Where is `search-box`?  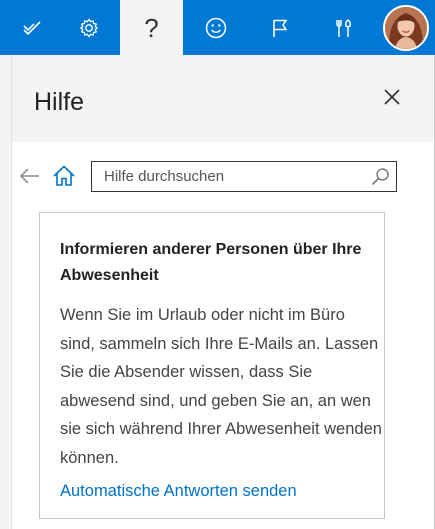 search-box is located at coordinates (244, 176).